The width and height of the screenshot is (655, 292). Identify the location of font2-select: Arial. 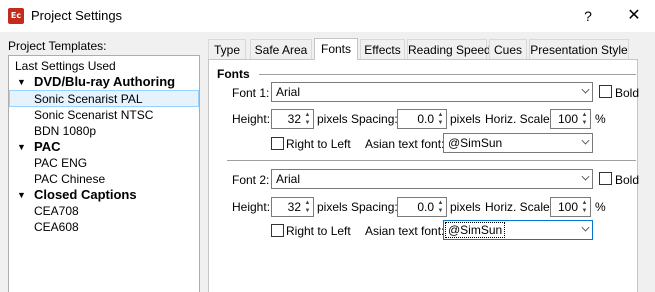
(432, 179).